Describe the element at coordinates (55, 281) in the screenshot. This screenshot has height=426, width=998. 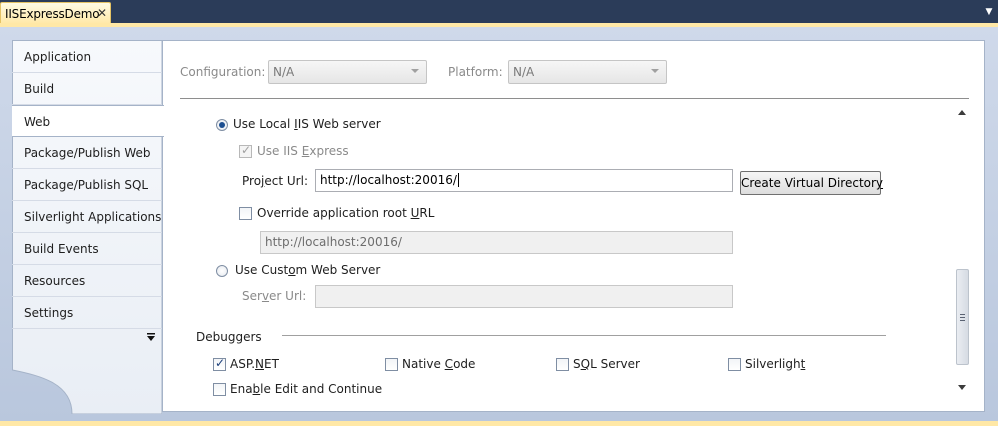
I see `nav-item-label: Resources` at that location.